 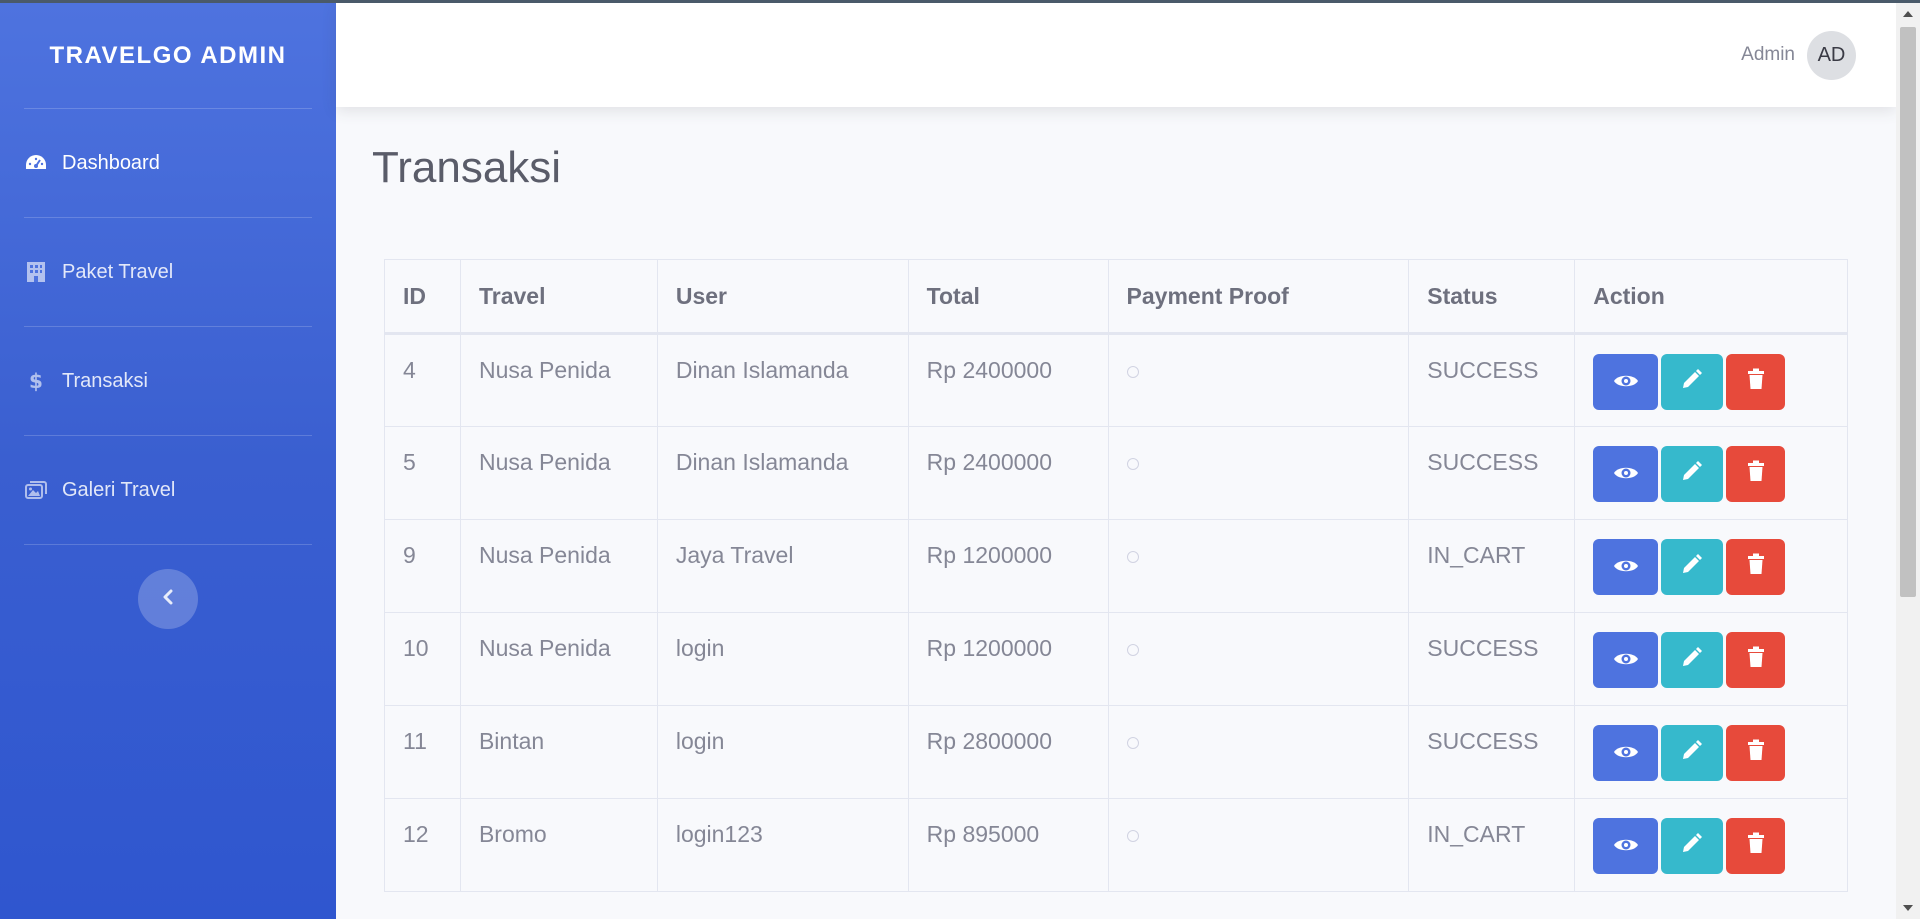 I want to click on cell-status: IN_CART, so click(x=1492, y=845).